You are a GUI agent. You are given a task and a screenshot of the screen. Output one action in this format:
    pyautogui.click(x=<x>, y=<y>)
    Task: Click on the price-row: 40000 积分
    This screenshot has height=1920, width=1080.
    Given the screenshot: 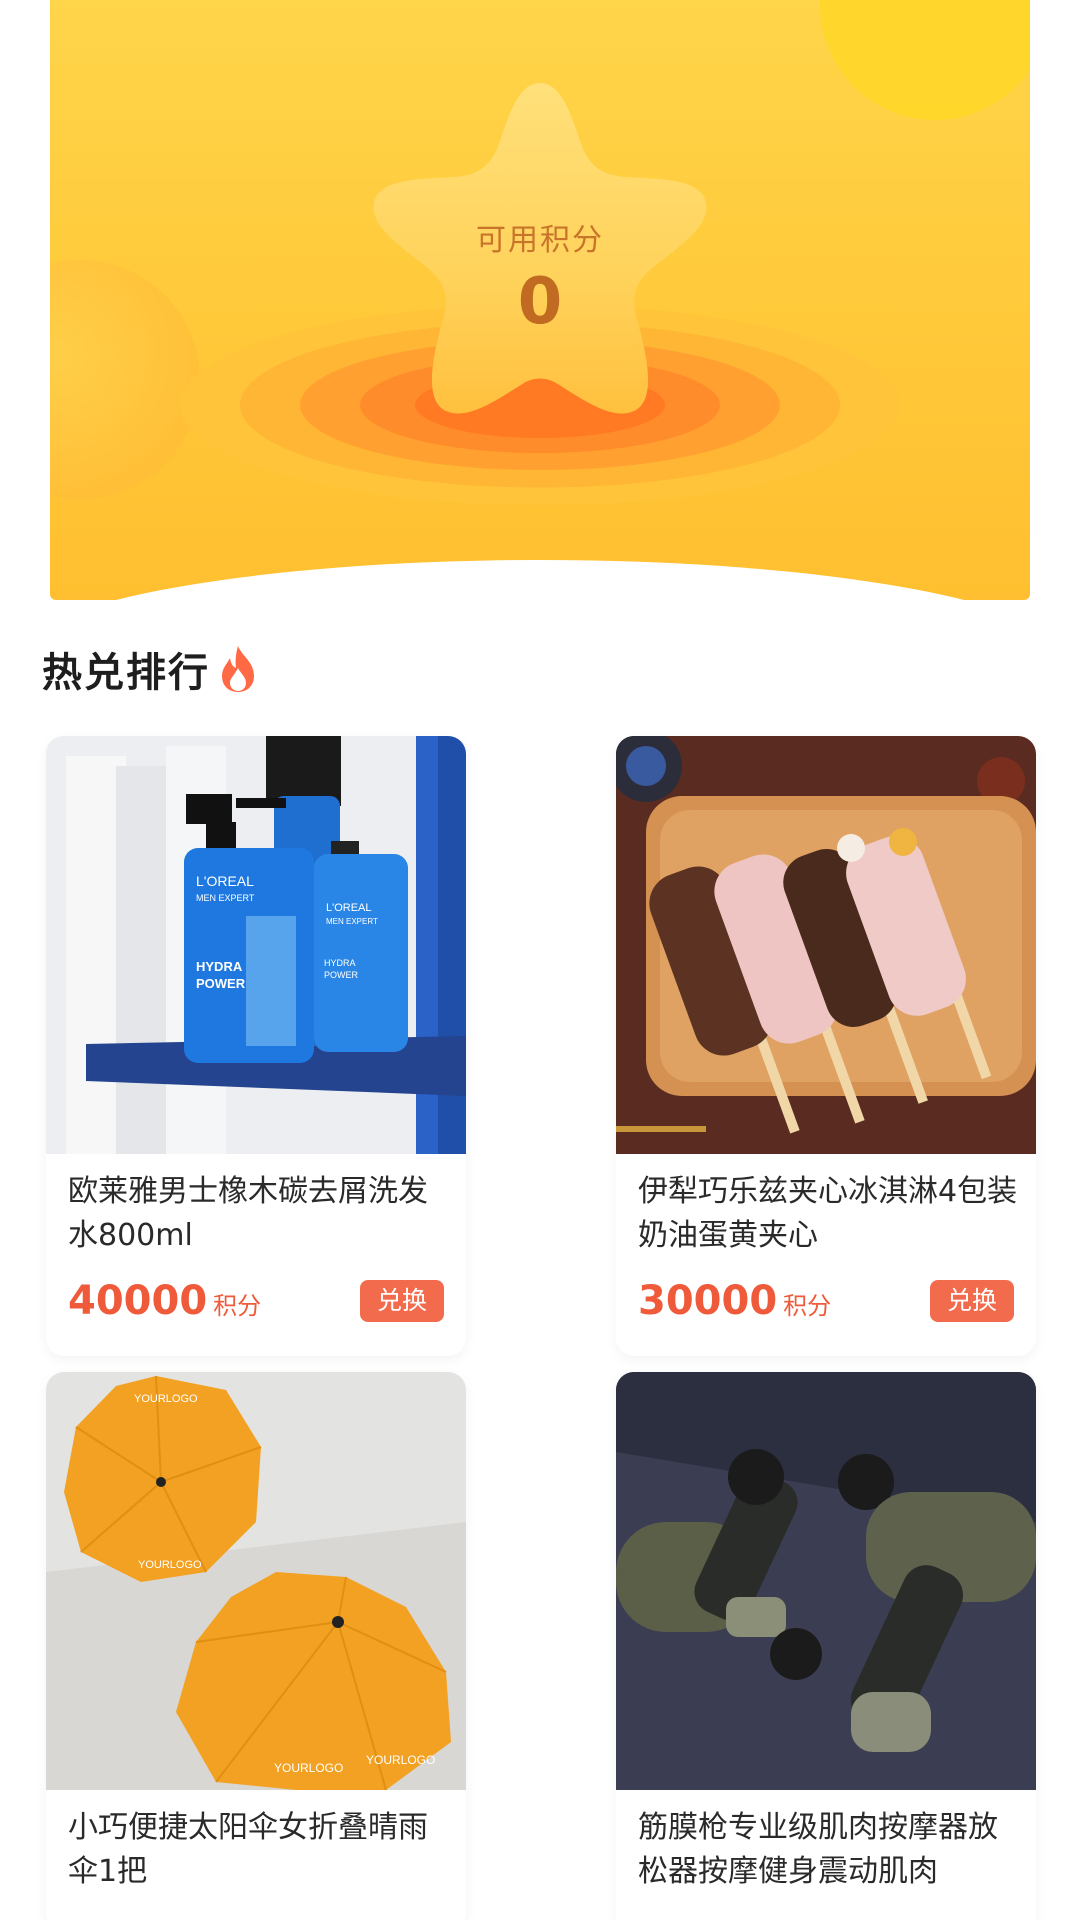 What is the action you would take?
    pyautogui.click(x=164, y=1301)
    